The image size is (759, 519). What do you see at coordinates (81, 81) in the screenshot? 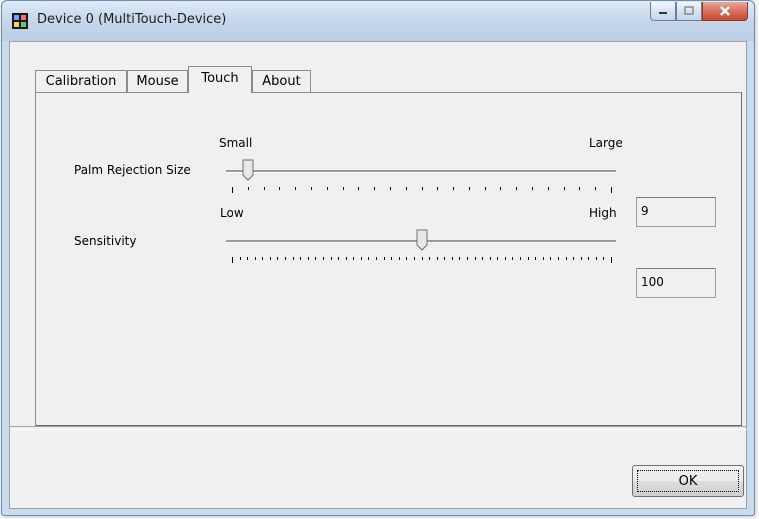
I see `tab-calibration: Calibration` at bounding box center [81, 81].